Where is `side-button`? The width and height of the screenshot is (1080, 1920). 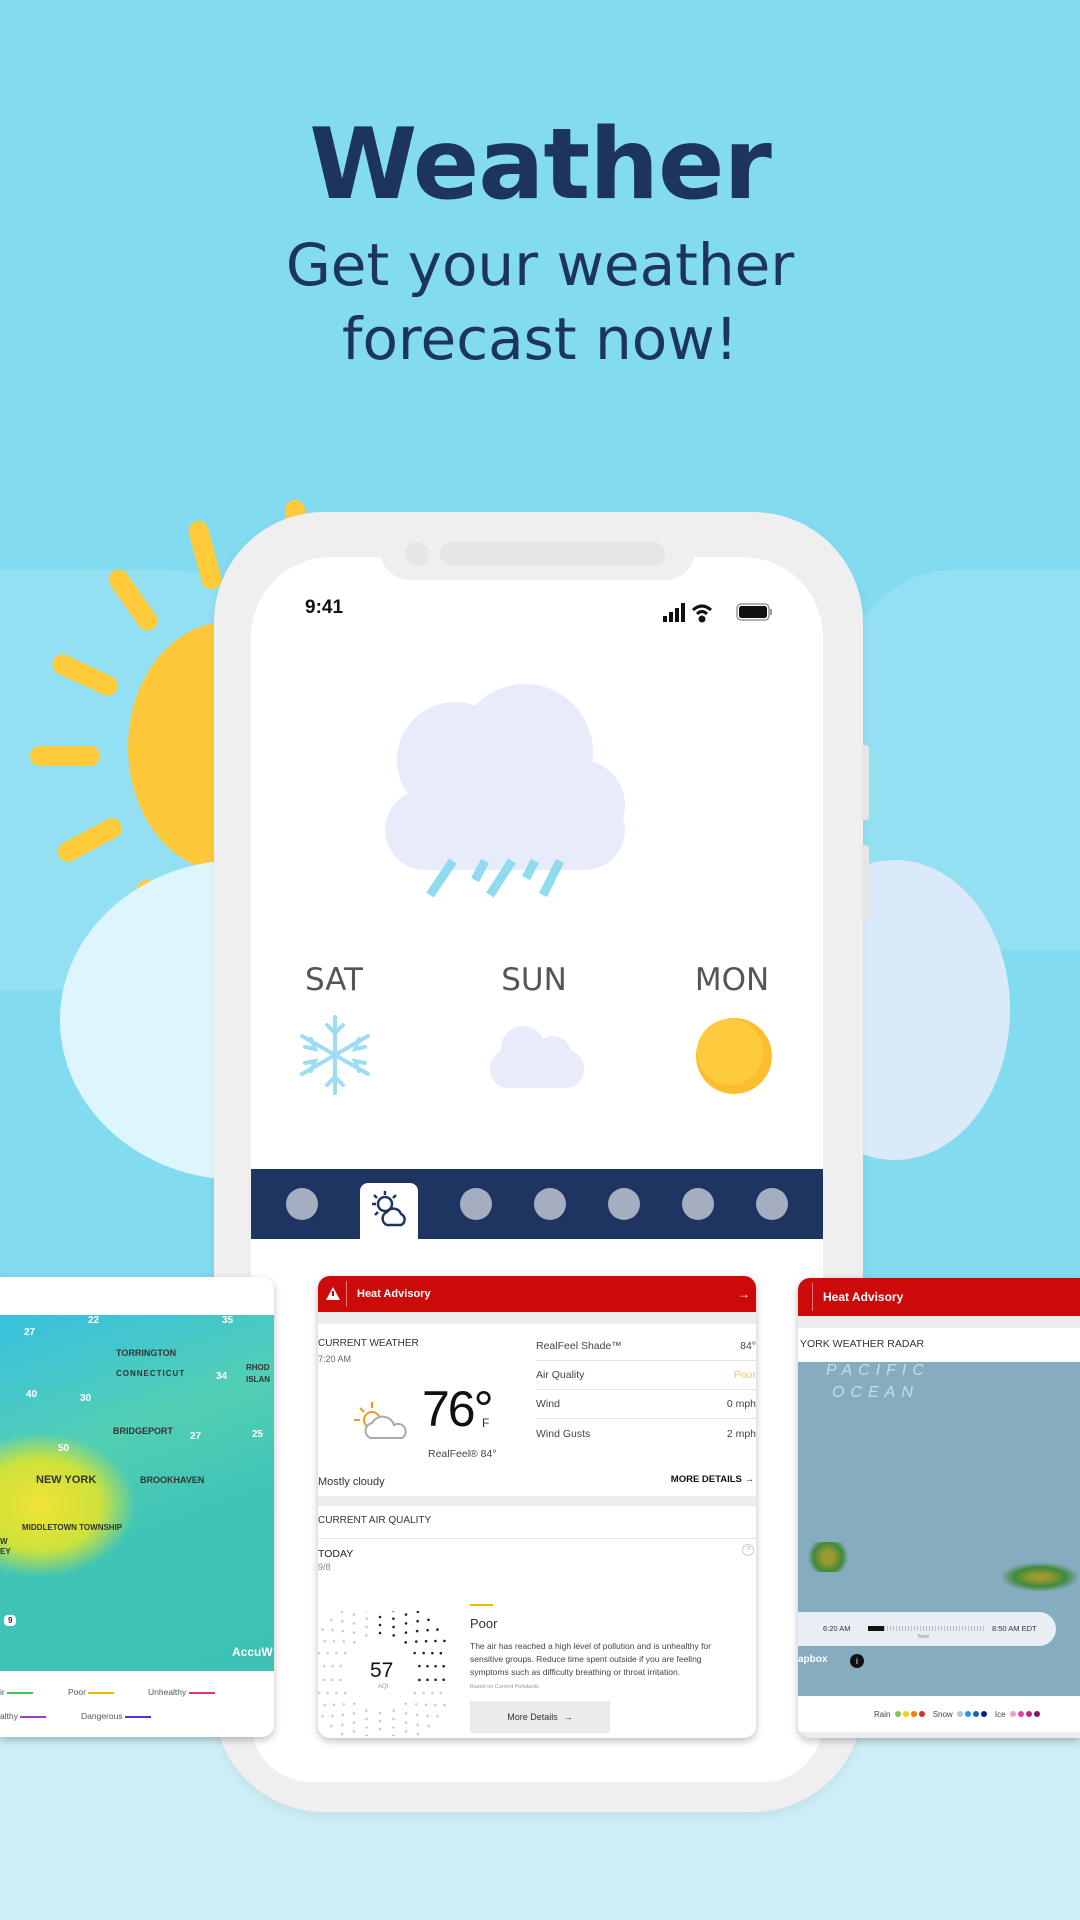 side-button is located at coordinates (865, 782).